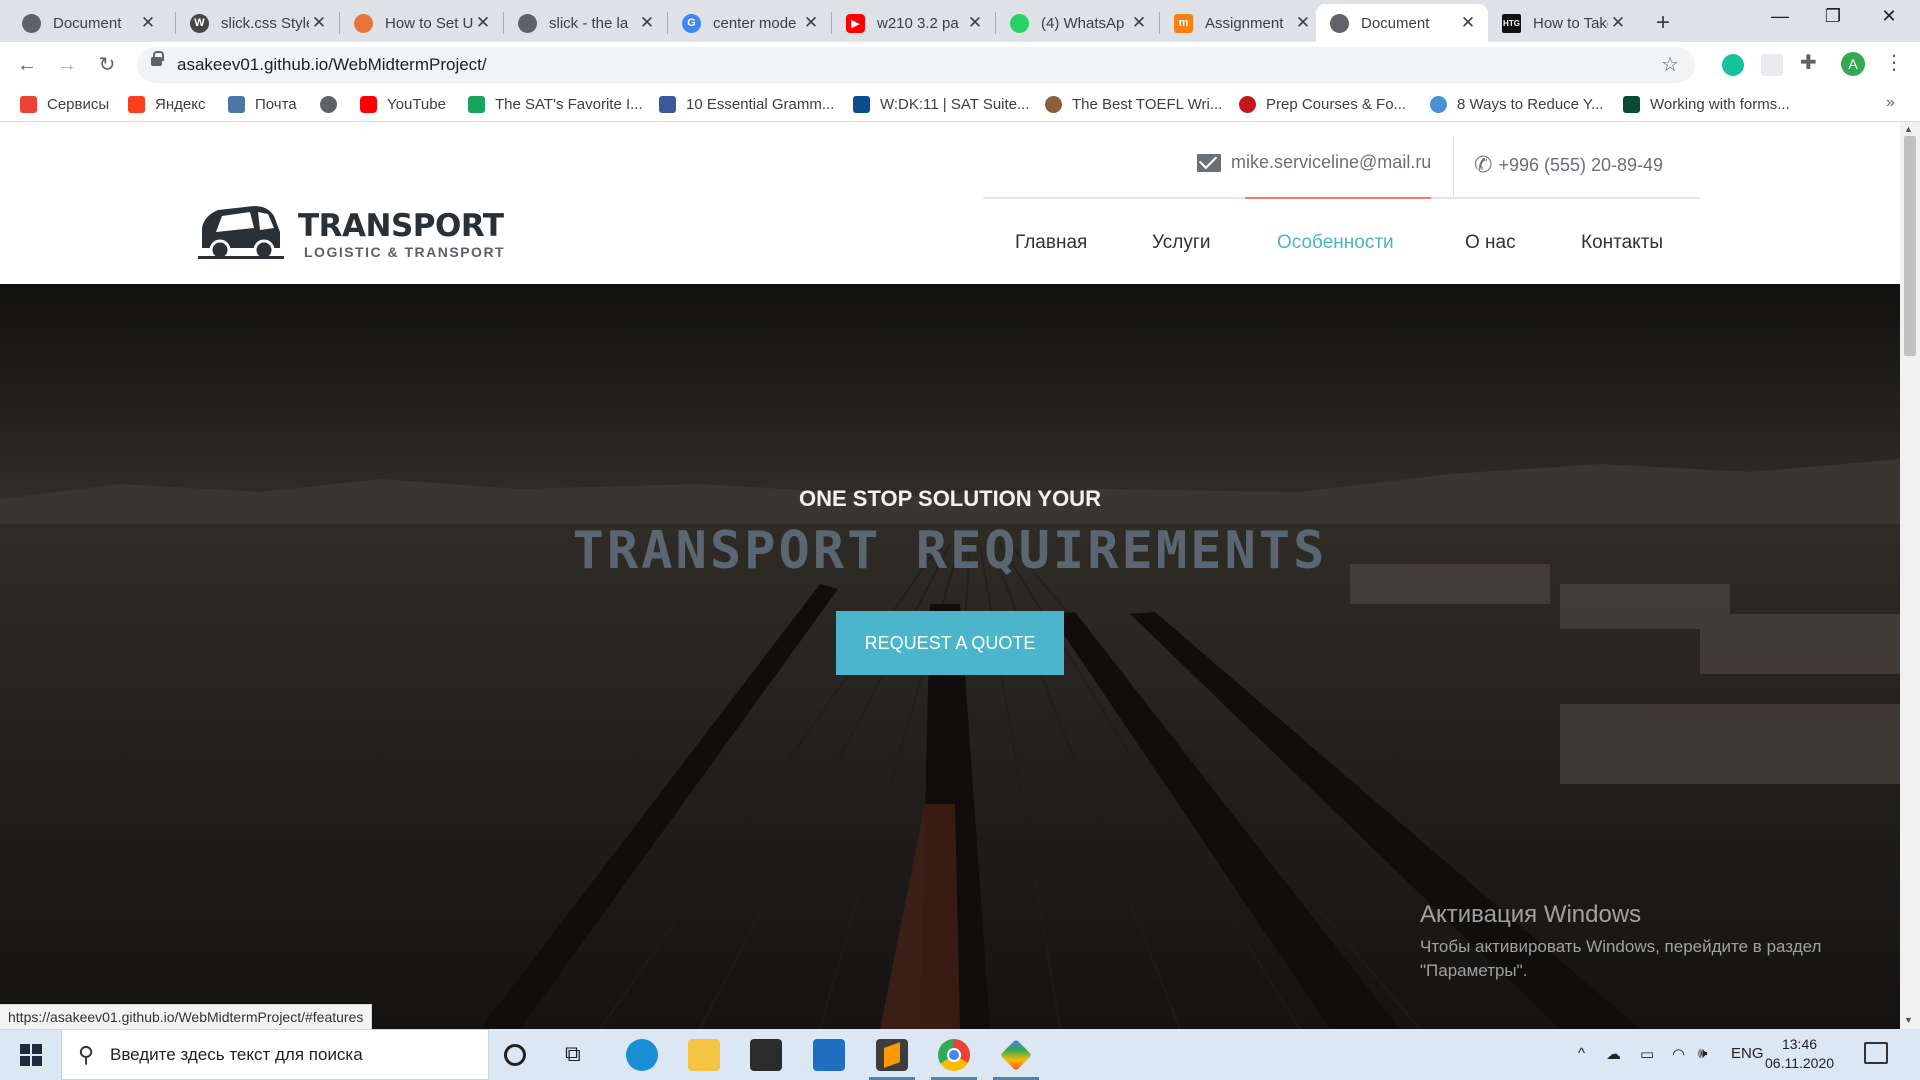  Describe the element at coordinates (1799, 1054) in the screenshot. I see `clock: 13:46 06.11.2020` at that location.